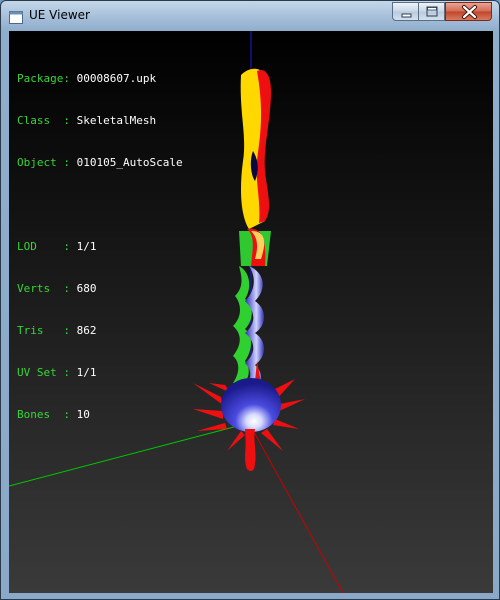 This screenshot has width=500, height=600. I want to click on info-row-bones: Bones : 10, so click(100, 415).